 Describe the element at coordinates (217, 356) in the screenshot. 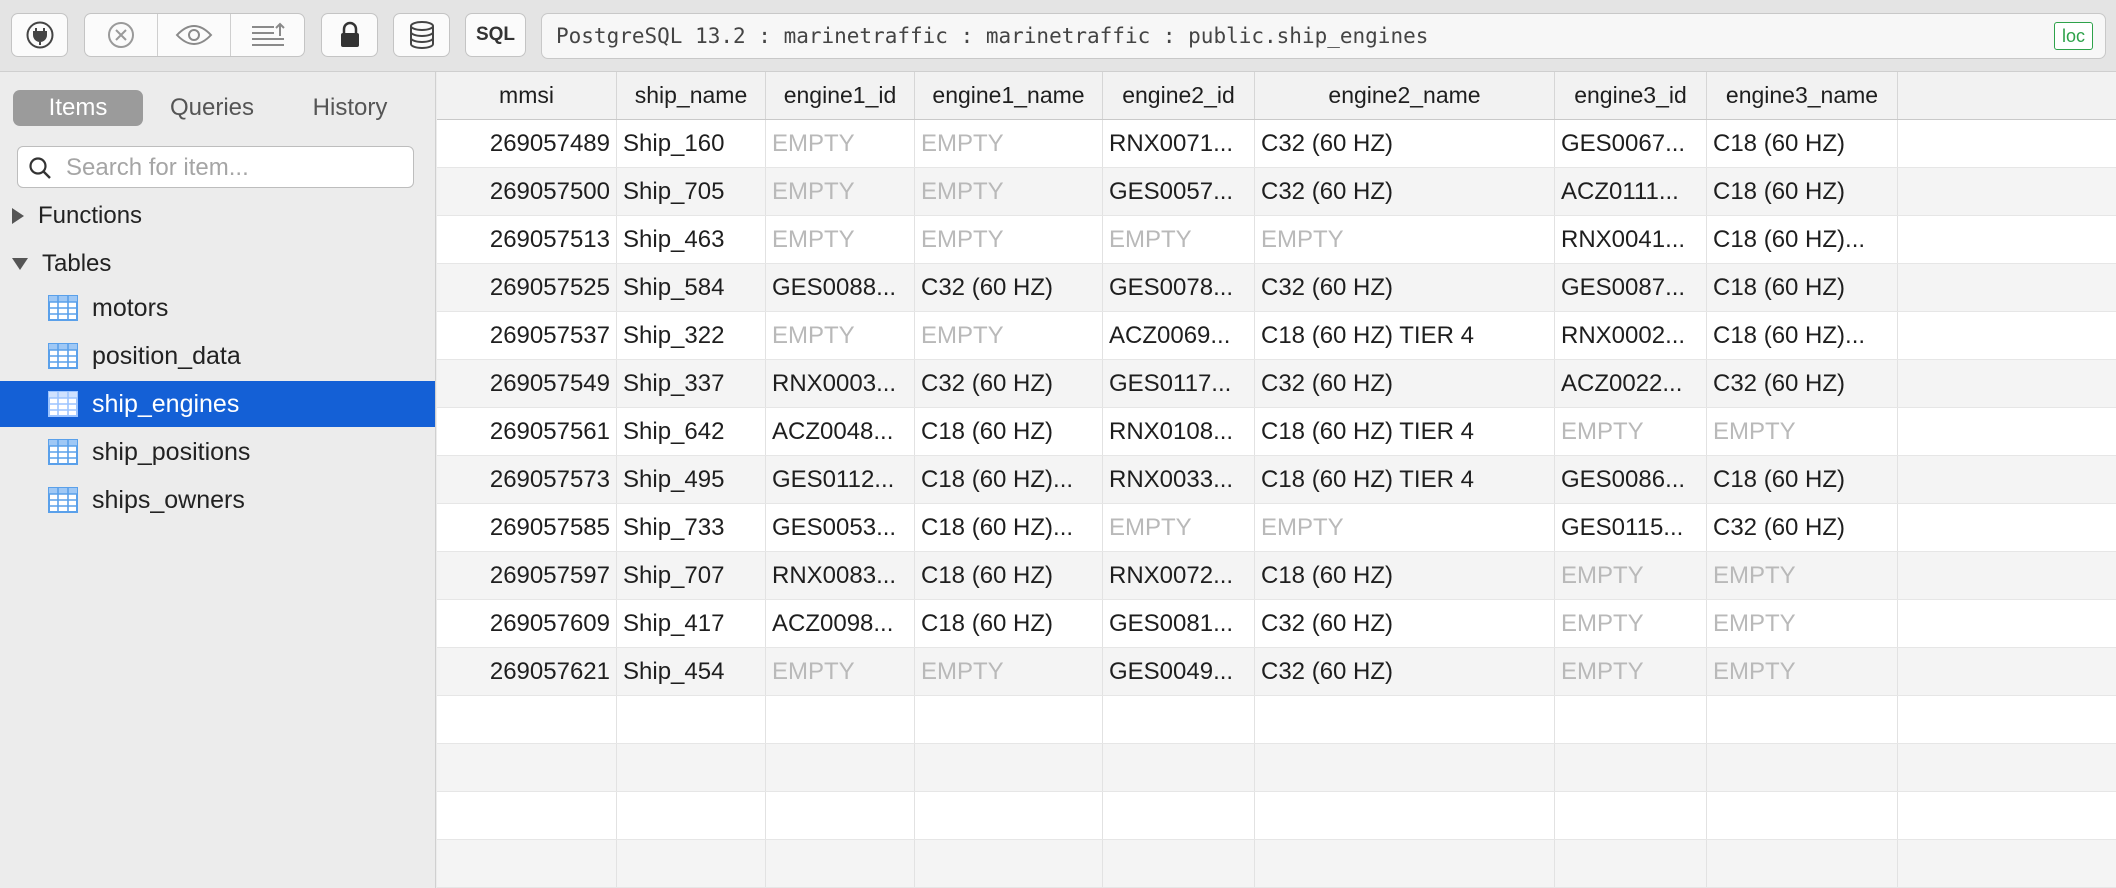

I see `sidebar-table-position-data: position_data` at that location.